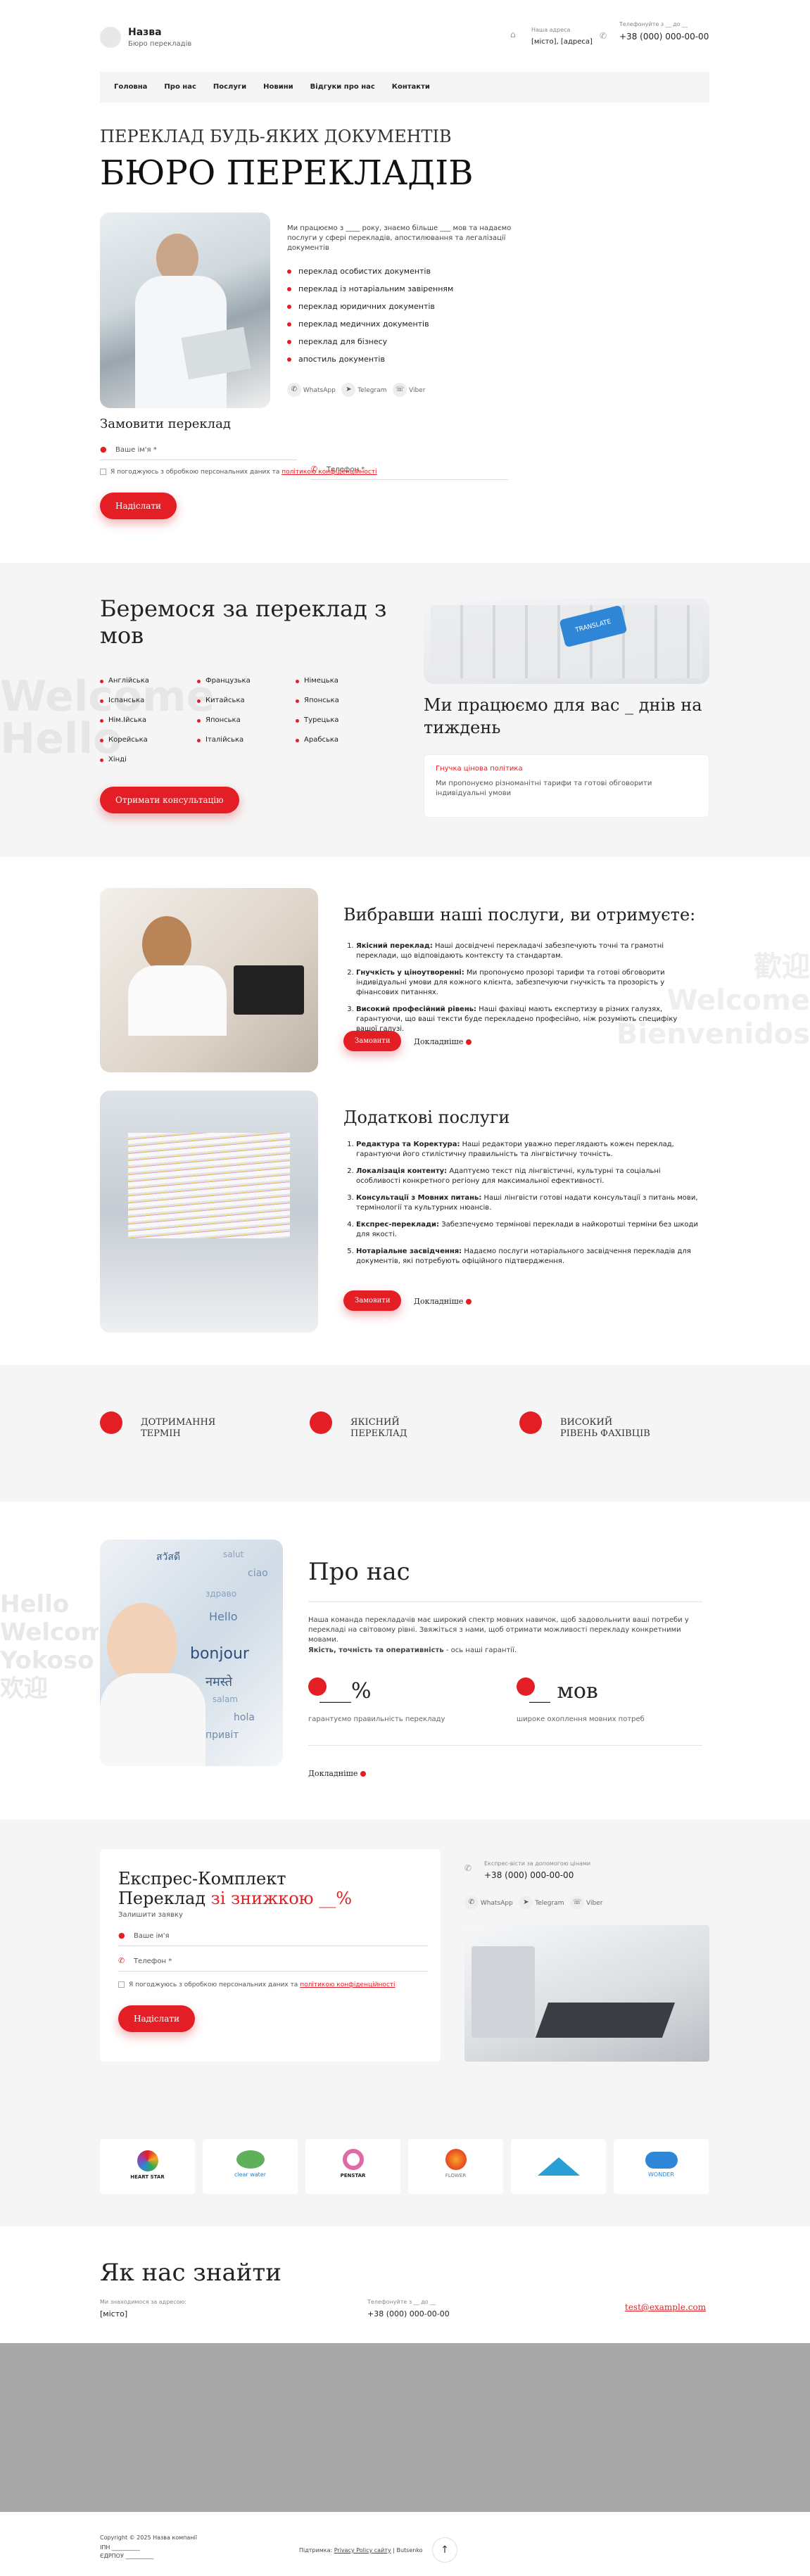 Image resolution: width=810 pixels, height=2576 pixels. I want to click on hero-photo, so click(185, 310).